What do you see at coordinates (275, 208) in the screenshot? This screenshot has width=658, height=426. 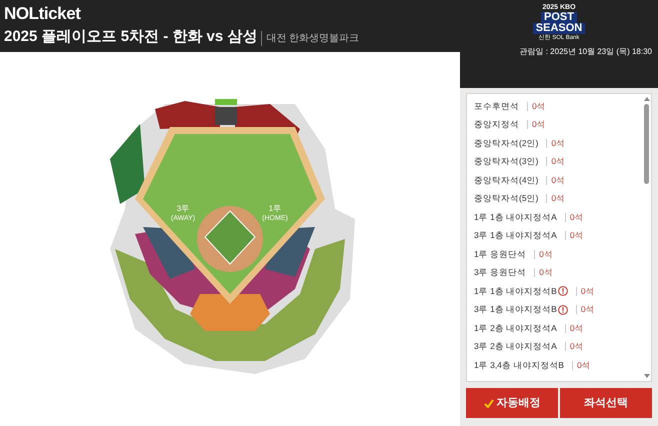 I see `field-label: 1루` at bounding box center [275, 208].